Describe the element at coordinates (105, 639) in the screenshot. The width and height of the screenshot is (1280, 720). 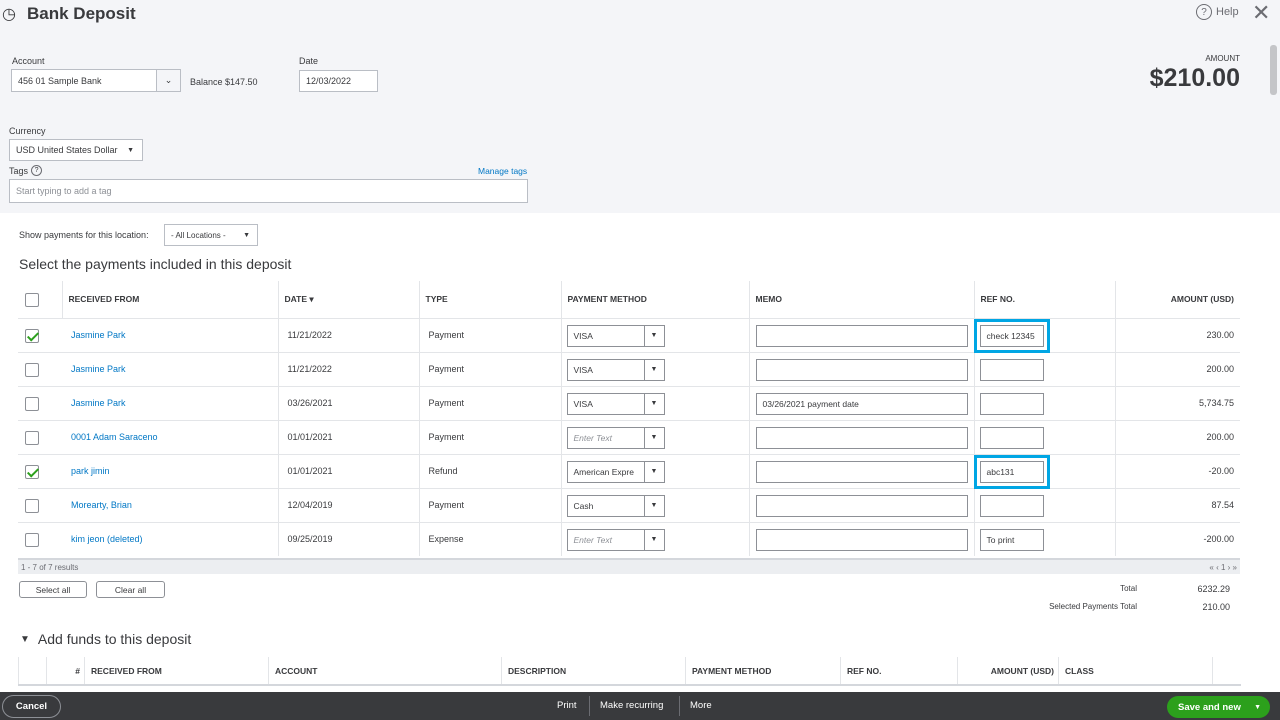
I see `add-funds-toggle: ▼ Add funds to this deposit` at that location.